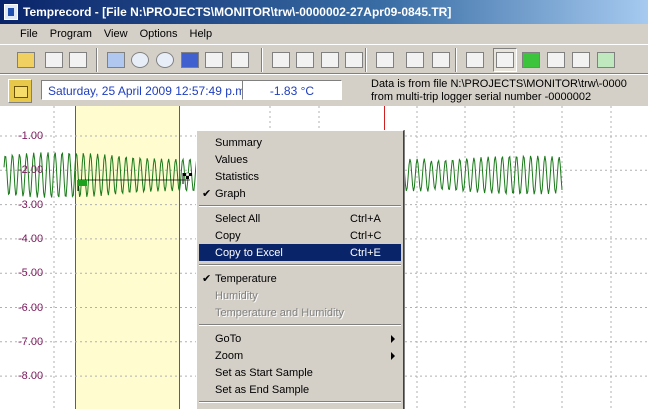 The width and height of the screenshot is (648, 409). I want to click on toolbar-separator, so click(456, 60).